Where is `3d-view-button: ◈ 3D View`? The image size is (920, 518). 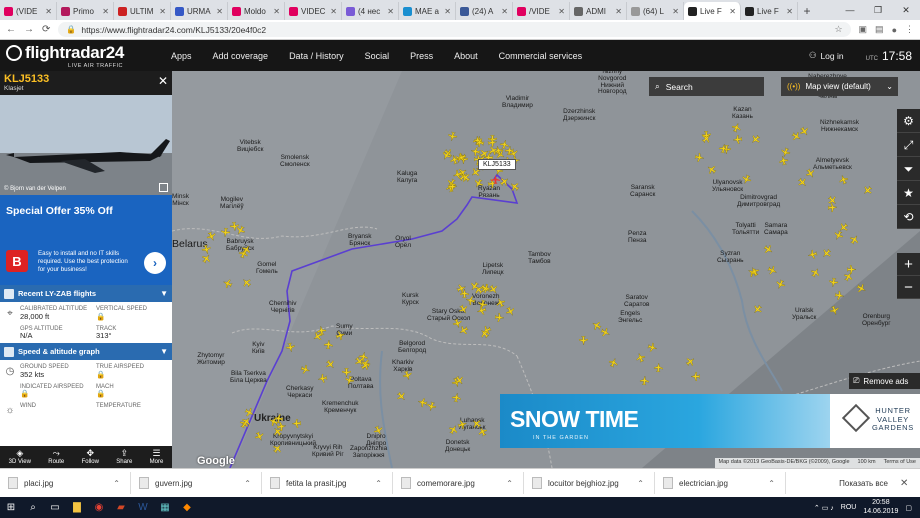
3d-view-button: ◈ 3D View is located at coordinates (20, 457).